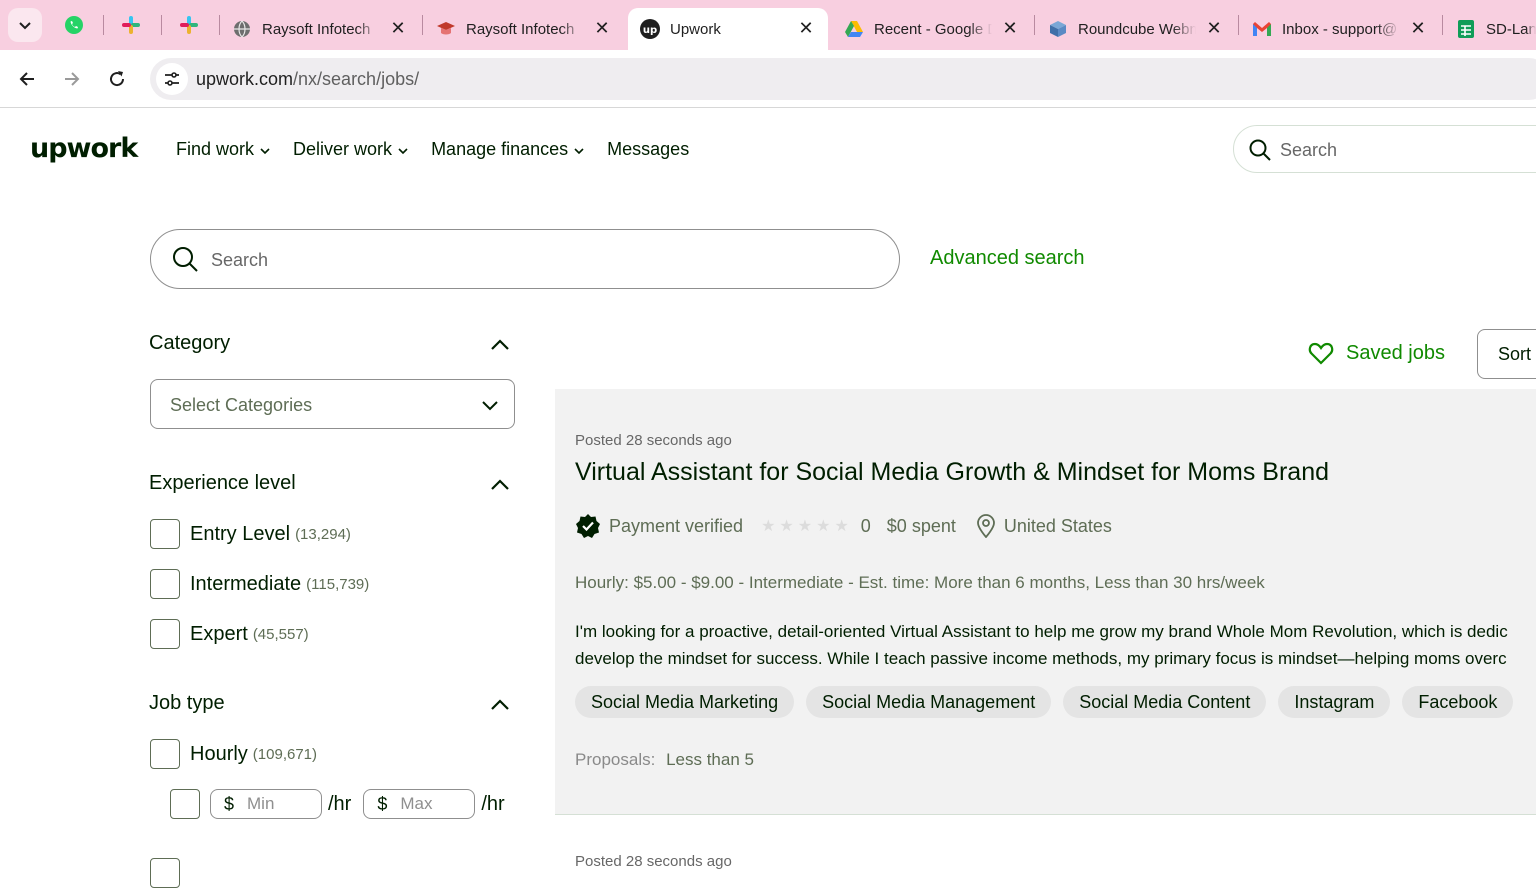 This screenshot has width=1536, height=888. Describe the element at coordinates (223, 149) in the screenshot. I see `nav-find-work: Find work` at that location.